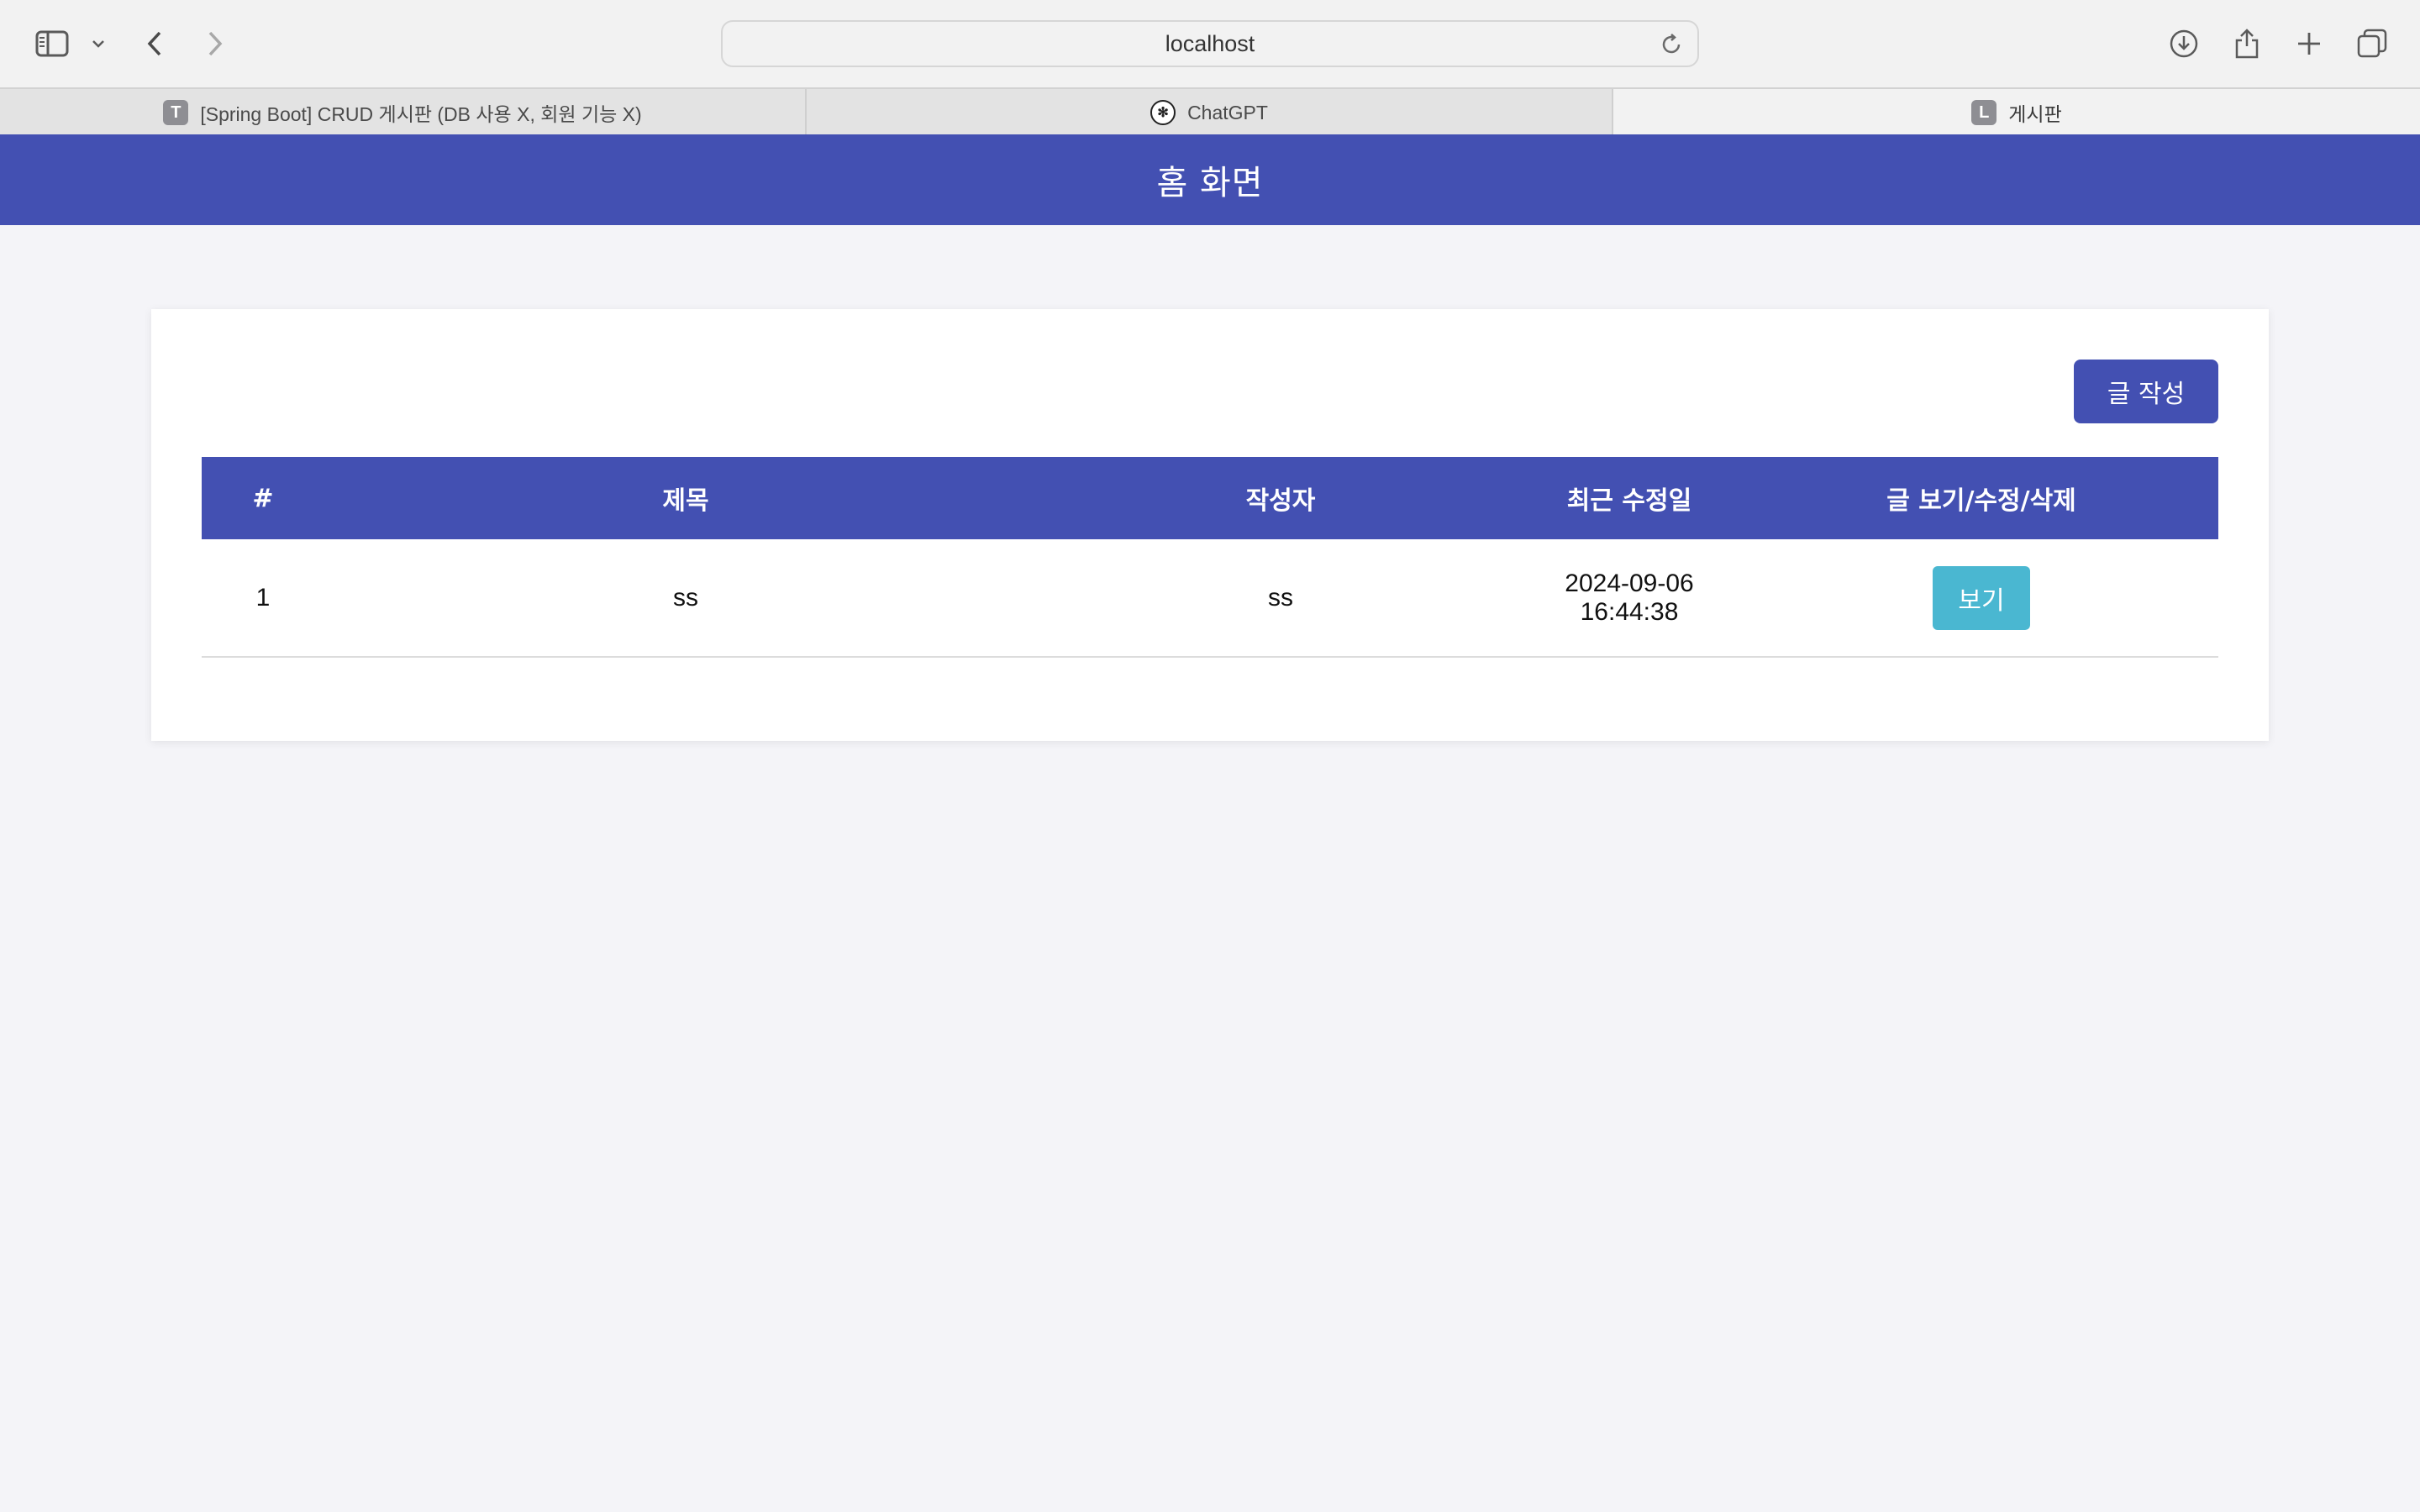  I want to click on row-author: ss, so click(1281, 597).